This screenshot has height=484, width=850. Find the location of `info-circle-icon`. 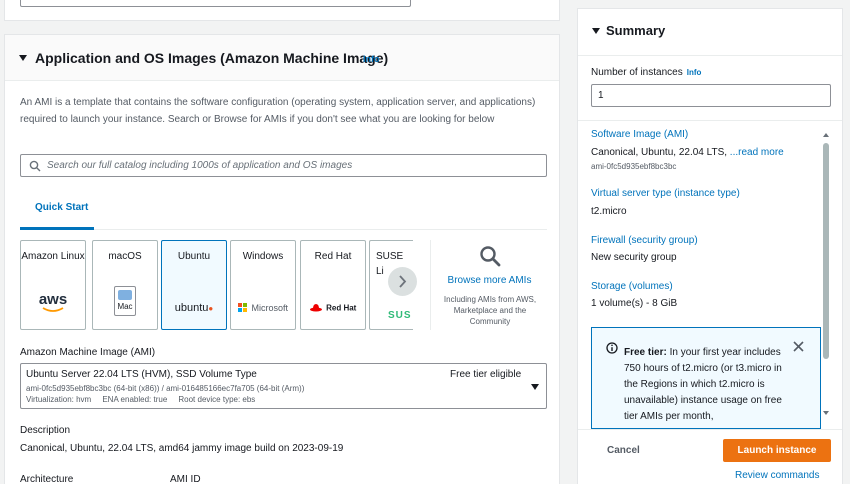

info-circle-icon is located at coordinates (612, 348).